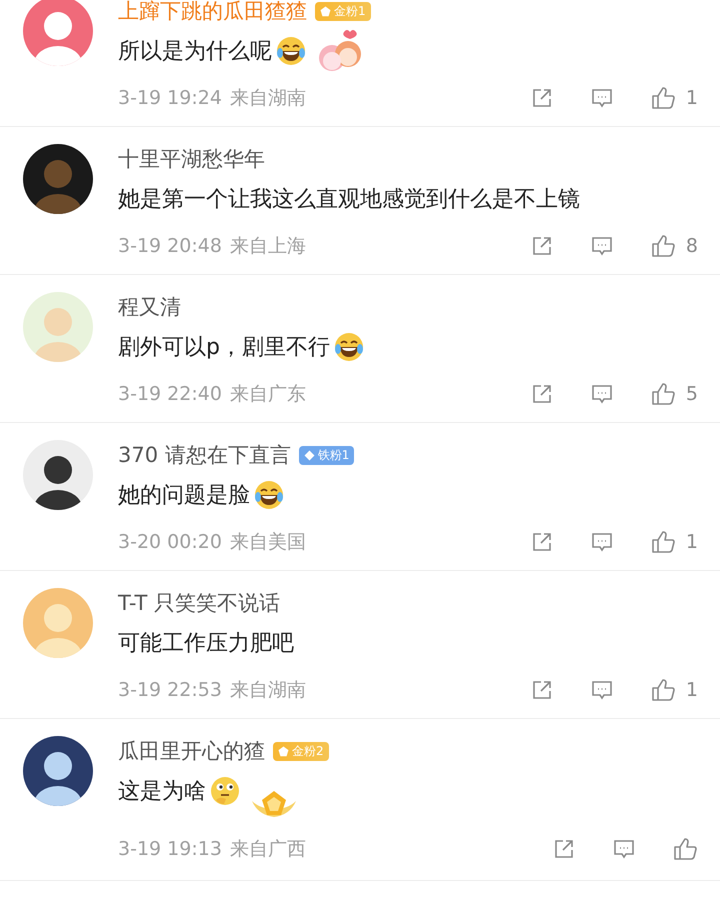 The height and width of the screenshot is (912, 720). What do you see at coordinates (268, 849) in the screenshot?
I see `comment-location: 来自广西` at bounding box center [268, 849].